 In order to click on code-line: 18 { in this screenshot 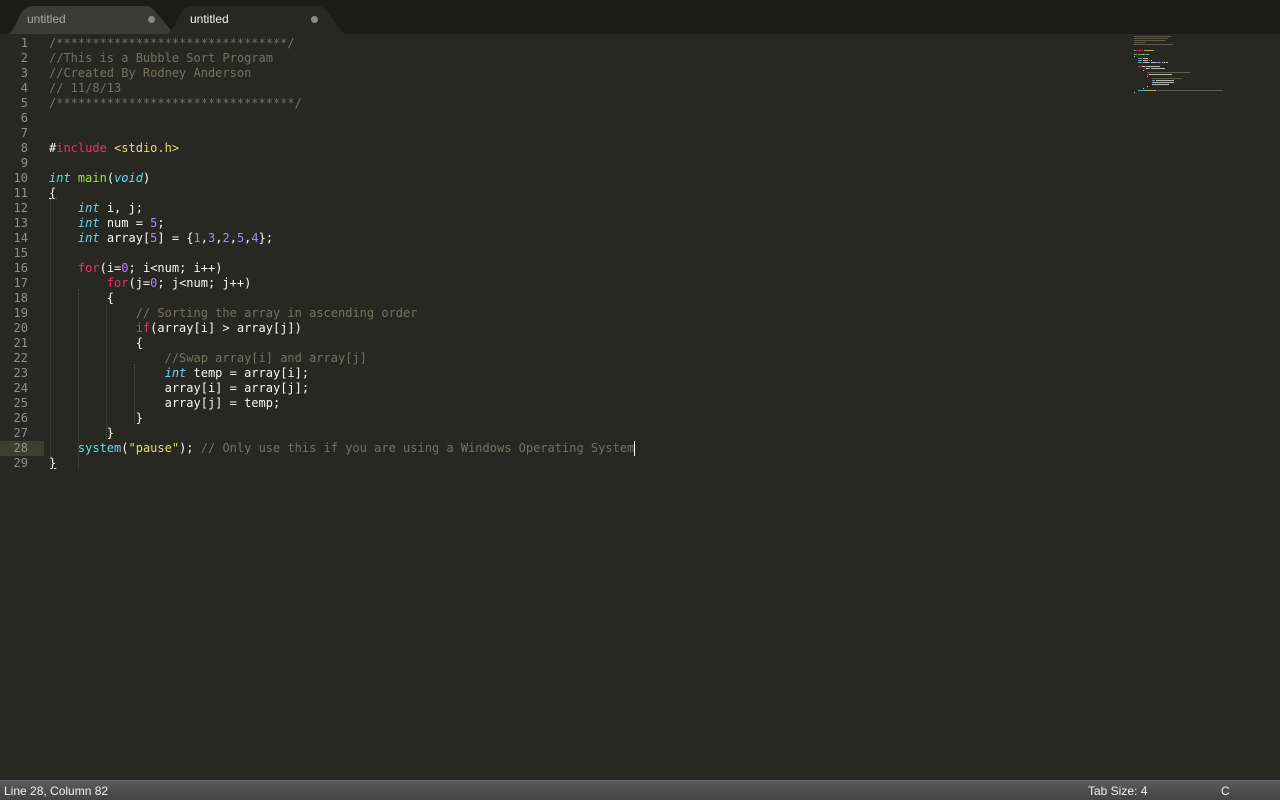, I will do `click(565, 298)`.